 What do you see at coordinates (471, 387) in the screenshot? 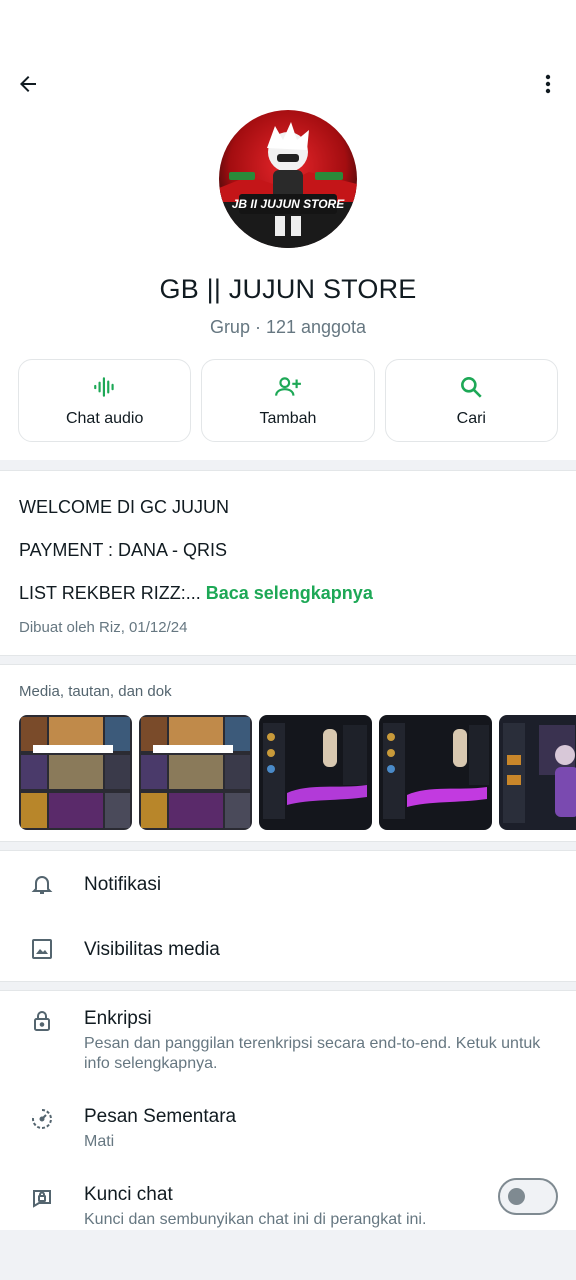
I see `search-icon` at bounding box center [471, 387].